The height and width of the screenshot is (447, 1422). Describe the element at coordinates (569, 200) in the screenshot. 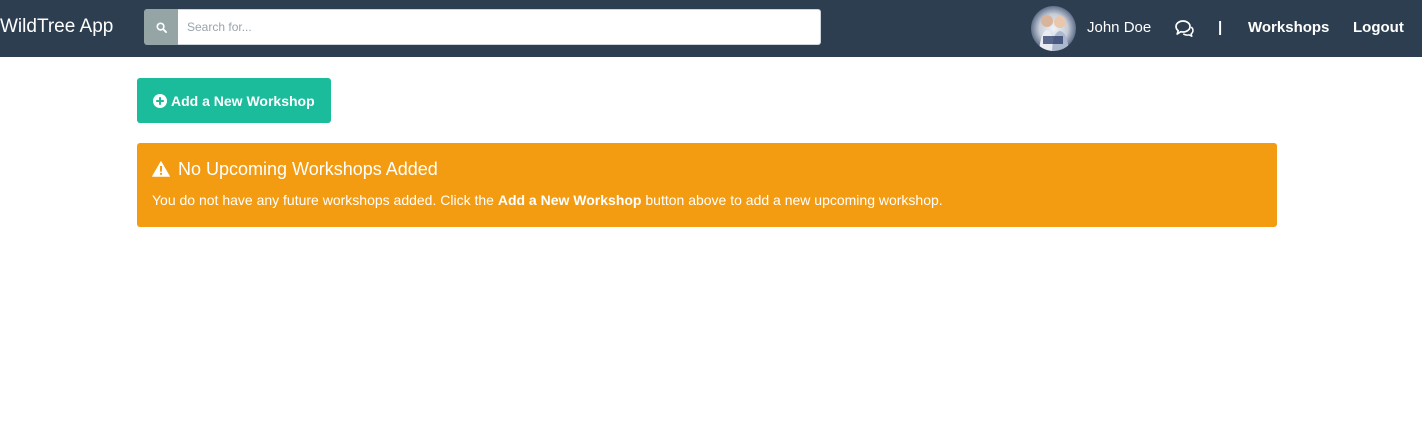

I see `alert-message-emphasis: Add a New Workshop` at that location.